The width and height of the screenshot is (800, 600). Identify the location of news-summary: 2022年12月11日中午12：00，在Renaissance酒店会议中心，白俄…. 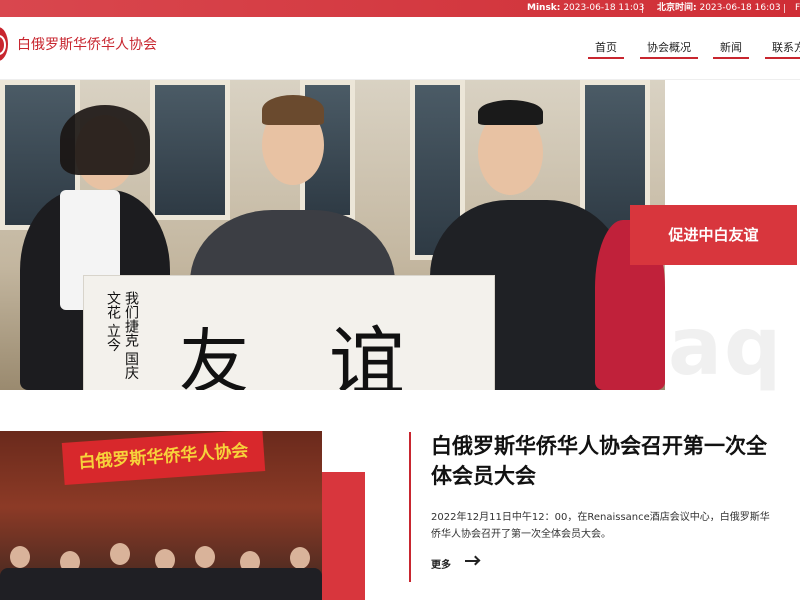
(600, 526).